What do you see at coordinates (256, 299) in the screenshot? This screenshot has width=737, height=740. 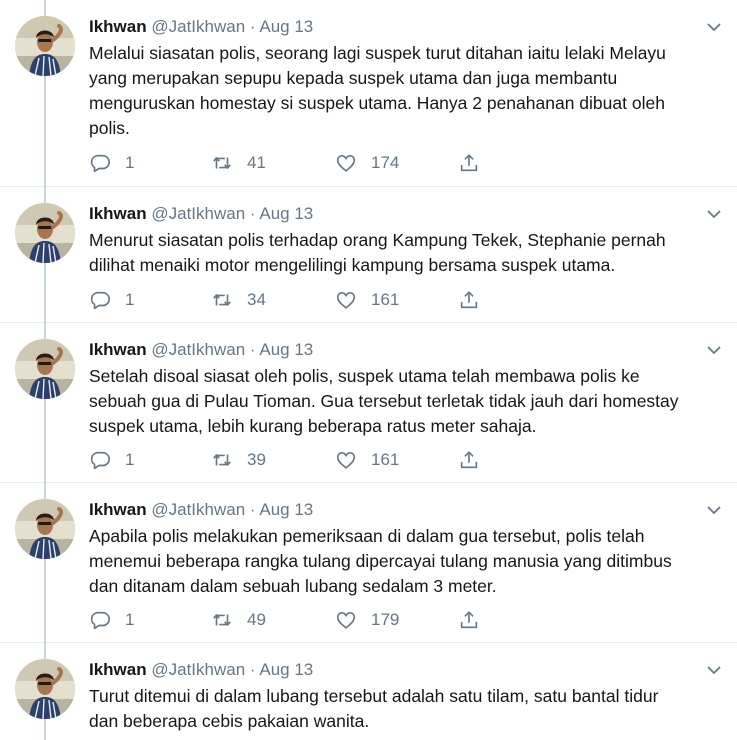 I see `retweet-count: 34` at bounding box center [256, 299].